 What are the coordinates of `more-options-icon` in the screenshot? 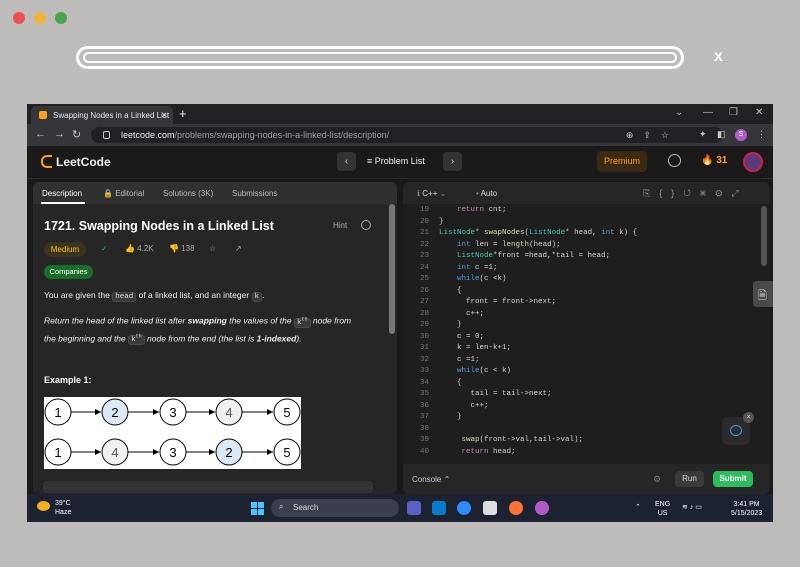 It's located at (366, 225).